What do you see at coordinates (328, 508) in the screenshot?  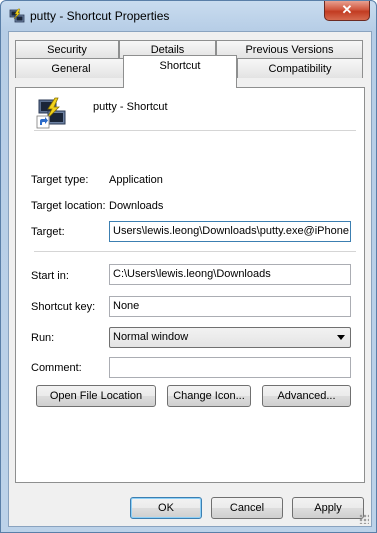 I see `apply-button: Apply` at bounding box center [328, 508].